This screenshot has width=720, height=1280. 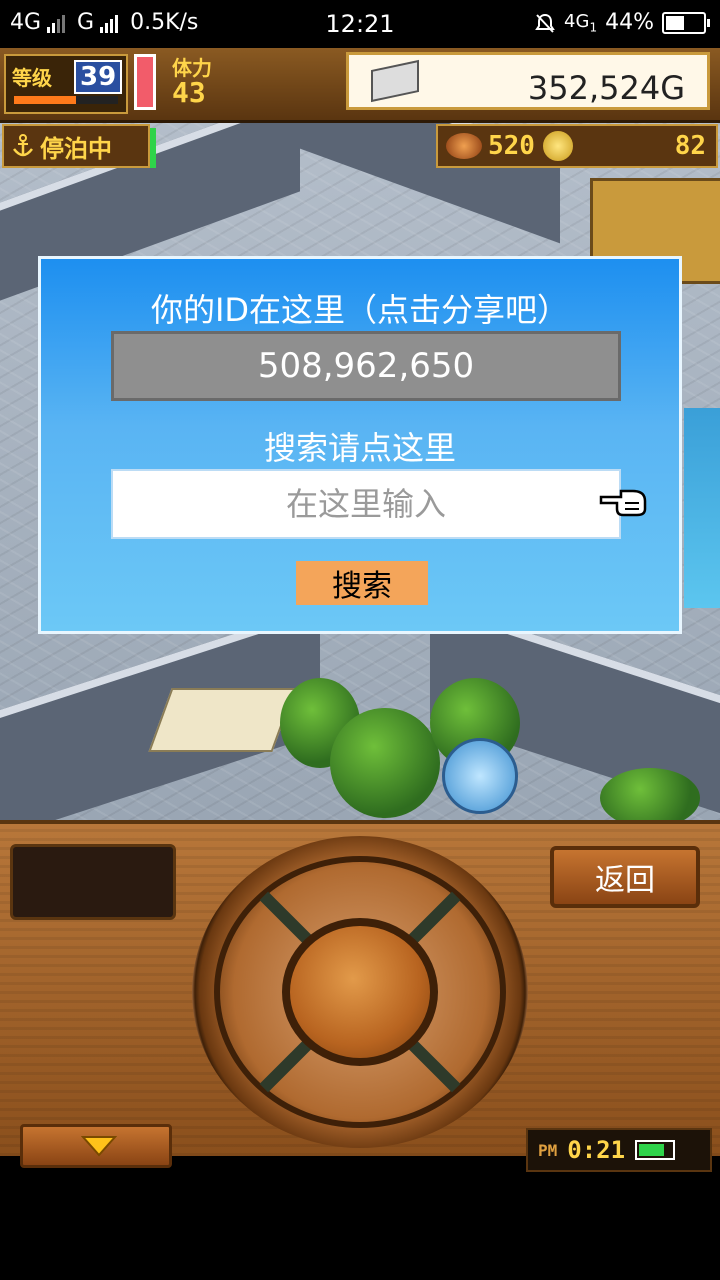 I want to click on gold-amount: 352,524G, so click(x=606, y=88).